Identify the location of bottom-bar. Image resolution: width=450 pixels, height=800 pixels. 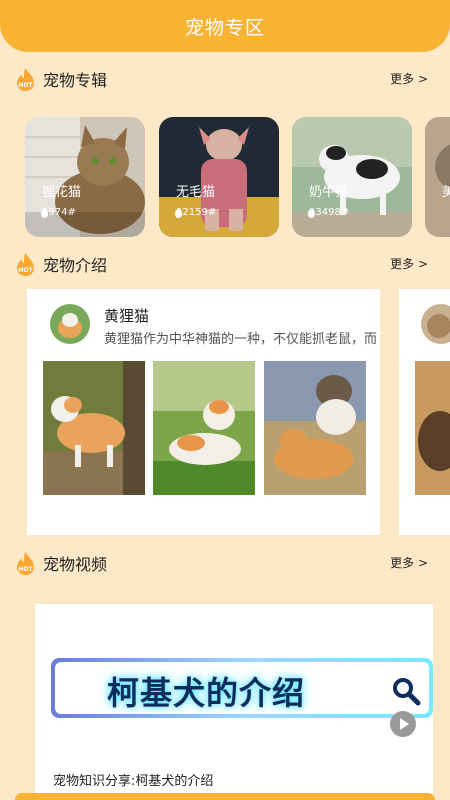
(225, 796).